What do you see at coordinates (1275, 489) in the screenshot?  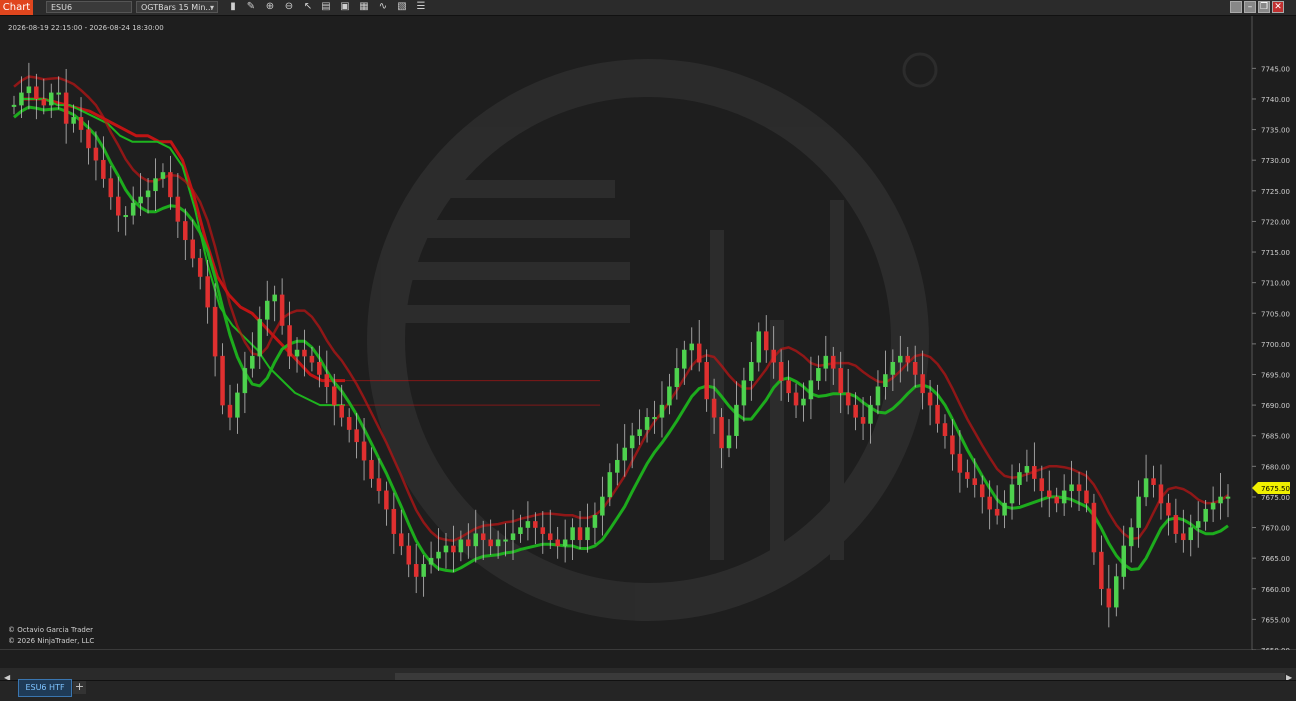 I see `last-price-label: 7675.50` at bounding box center [1275, 489].